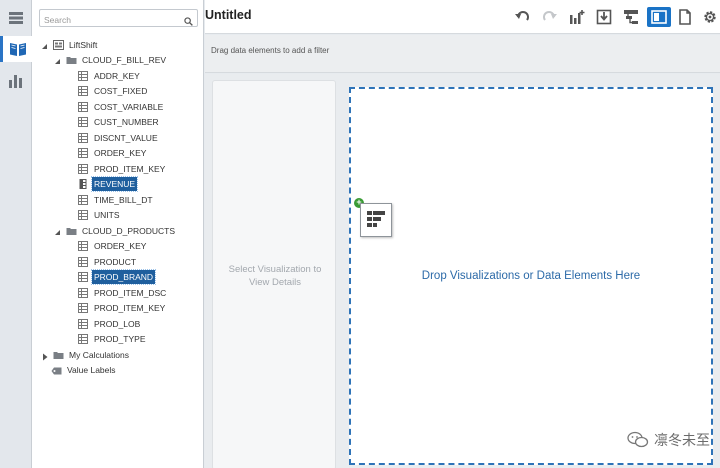 The width and height of the screenshot is (720, 468). I want to click on search-icon, so click(188, 22).